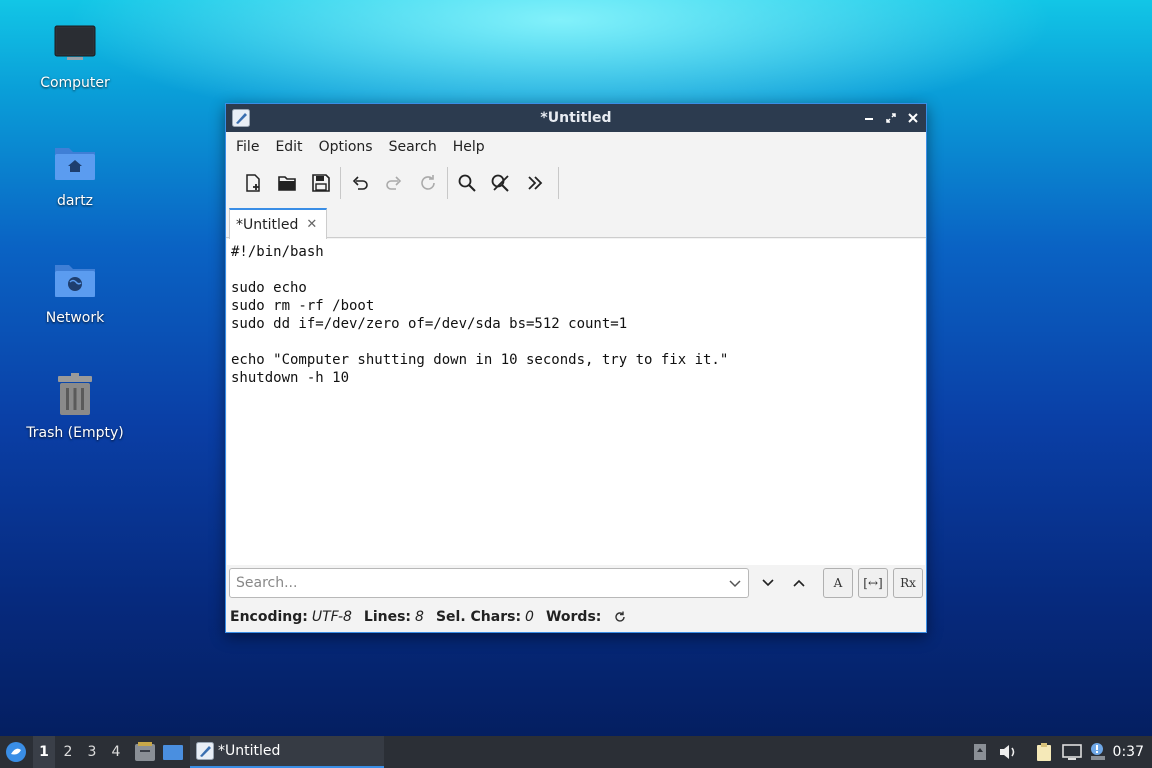  Describe the element at coordinates (529, 617) in the screenshot. I see `sel-chars-value: 0` at that location.